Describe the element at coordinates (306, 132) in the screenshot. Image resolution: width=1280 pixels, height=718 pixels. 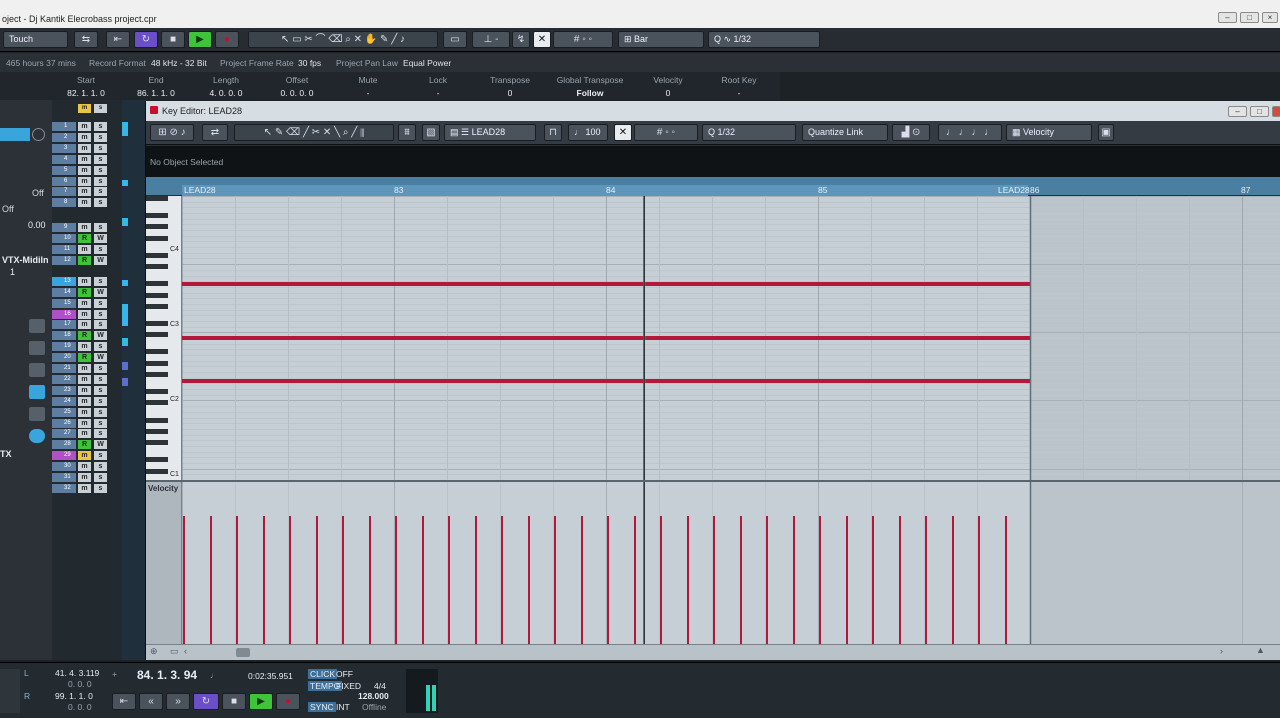
I see `trim-tool-icon: ╱` at that location.